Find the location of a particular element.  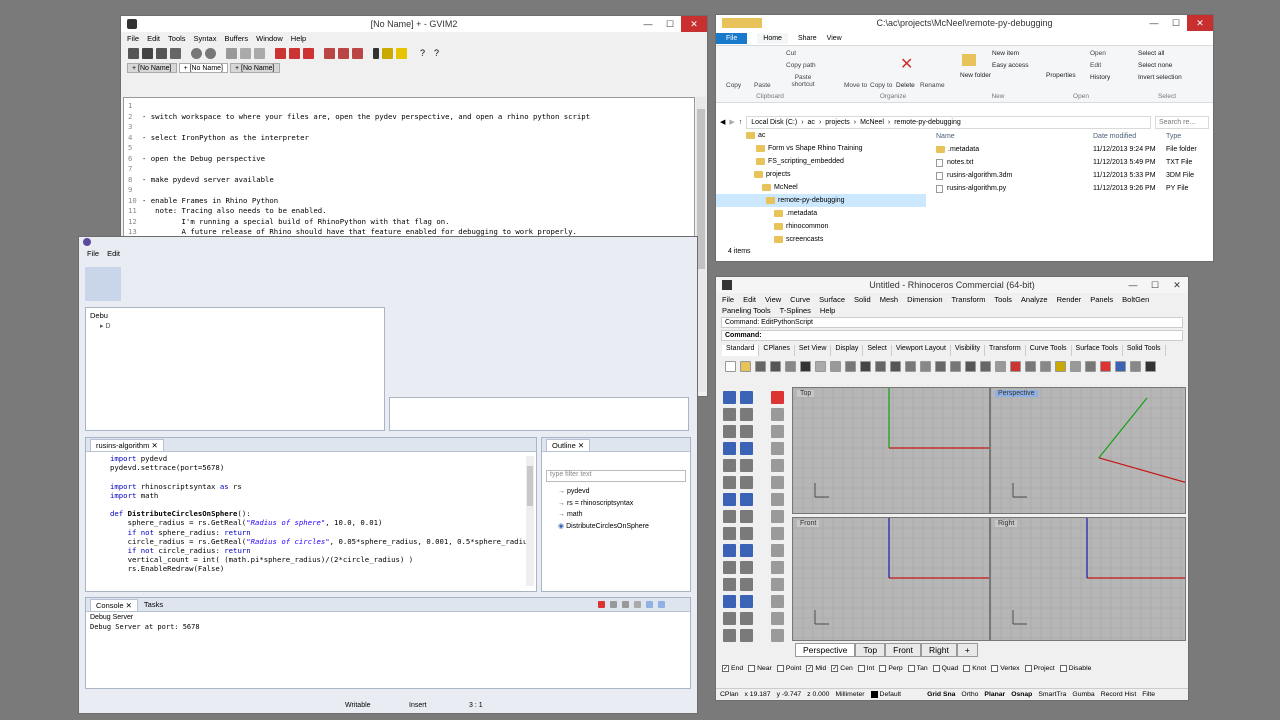

make-icon is located at coordinates (376, 53).